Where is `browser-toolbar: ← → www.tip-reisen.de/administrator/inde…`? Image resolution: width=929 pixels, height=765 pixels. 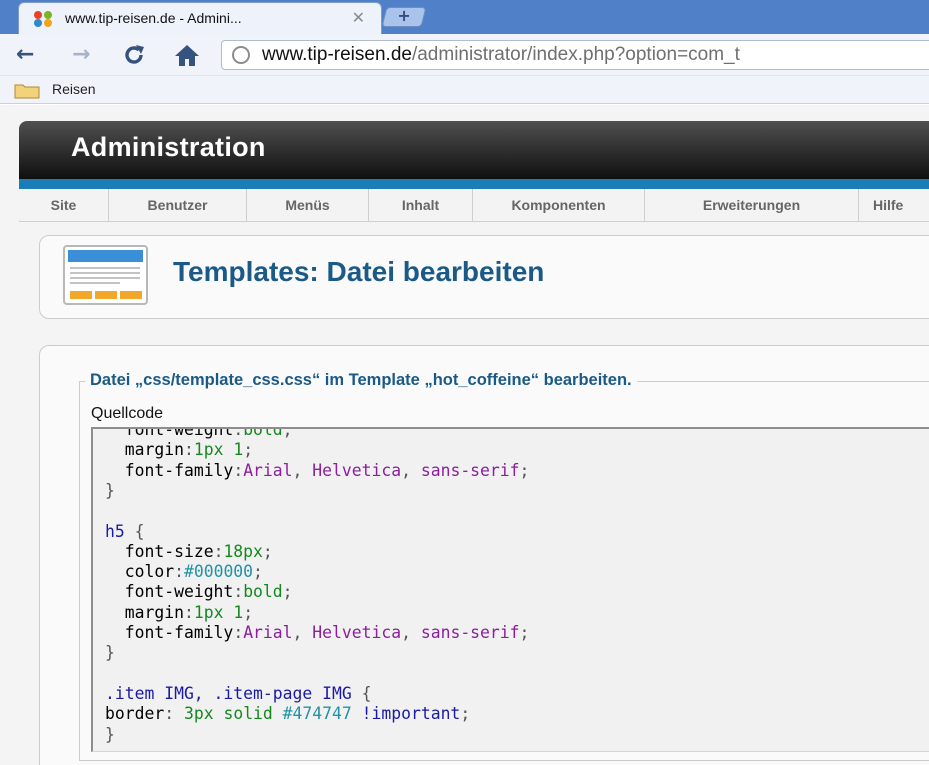
browser-toolbar: ← → www.tip-reisen.de/administrator/inde… is located at coordinates (464, 55).